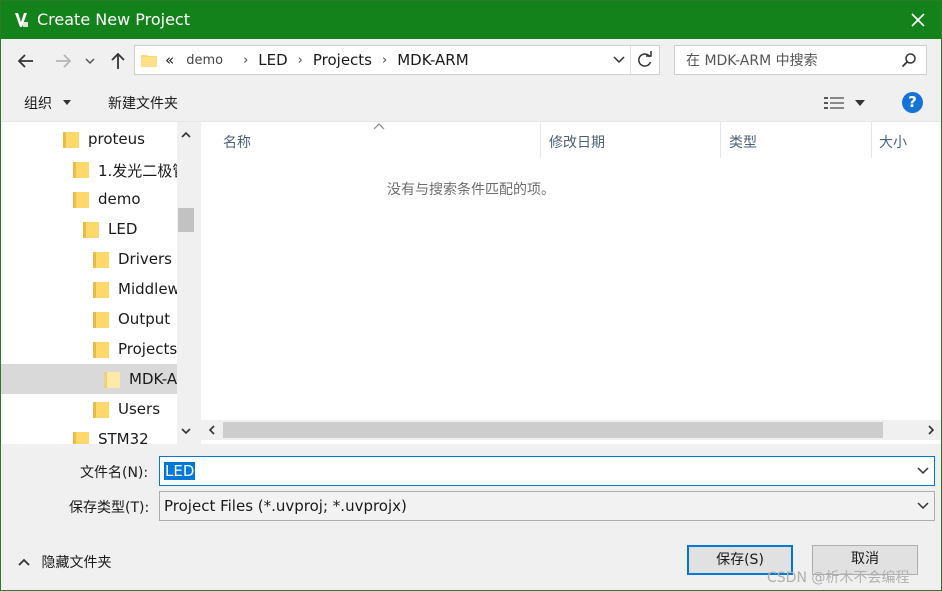 The width and height of the screenshot is (942, 591). I want to click on sort-ascending-icon, so click(379, 126).